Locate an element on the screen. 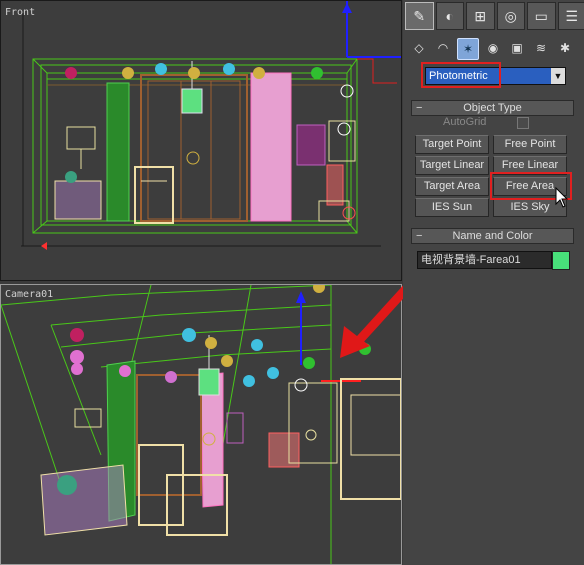  target-area-button: Target Area is located at coordinates (452, 186).